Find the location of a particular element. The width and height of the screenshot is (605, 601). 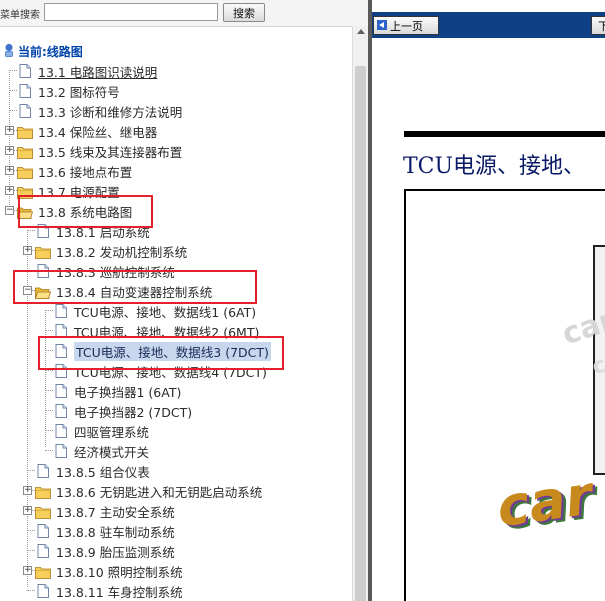

tree-item-label: 13.8.10 照明控制系统 is located at coordinates (119, 572).